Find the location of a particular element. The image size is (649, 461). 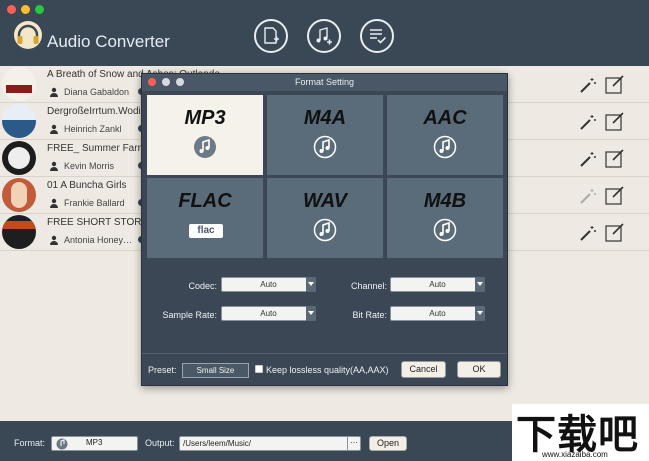

lossless-label: Keep lossless quality(AA,AAX) is located at coordinates (327, 370).